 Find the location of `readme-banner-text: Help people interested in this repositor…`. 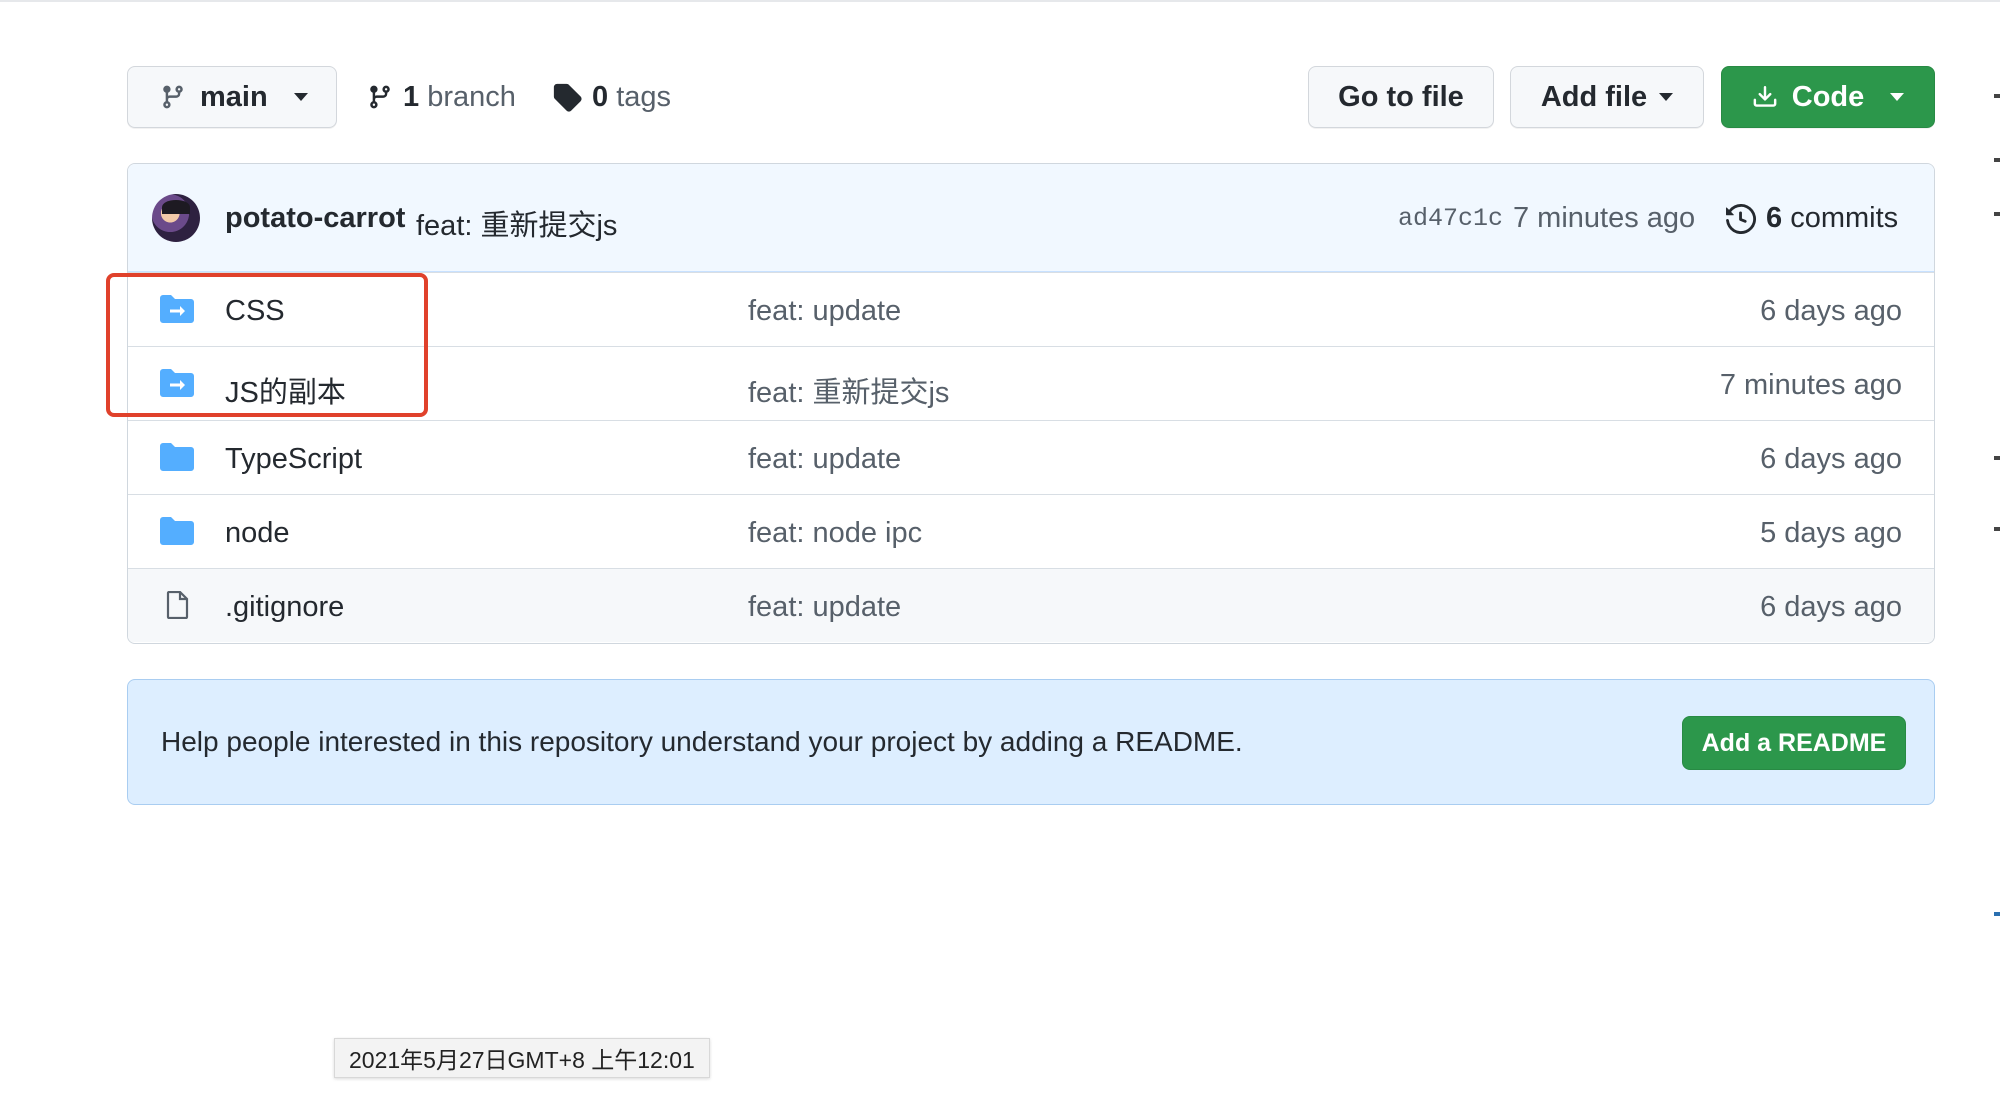

readme-banner-text: Help people interested in this repositor… is located at coordinates (702, 741).